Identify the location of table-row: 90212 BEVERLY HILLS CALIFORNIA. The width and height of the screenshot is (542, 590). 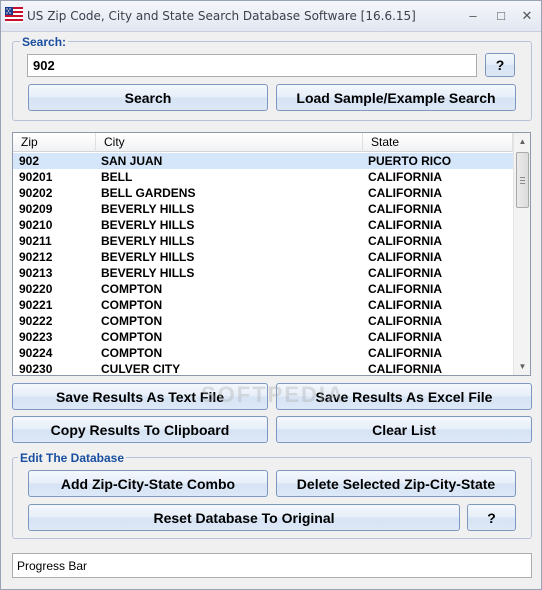
(263, 257).